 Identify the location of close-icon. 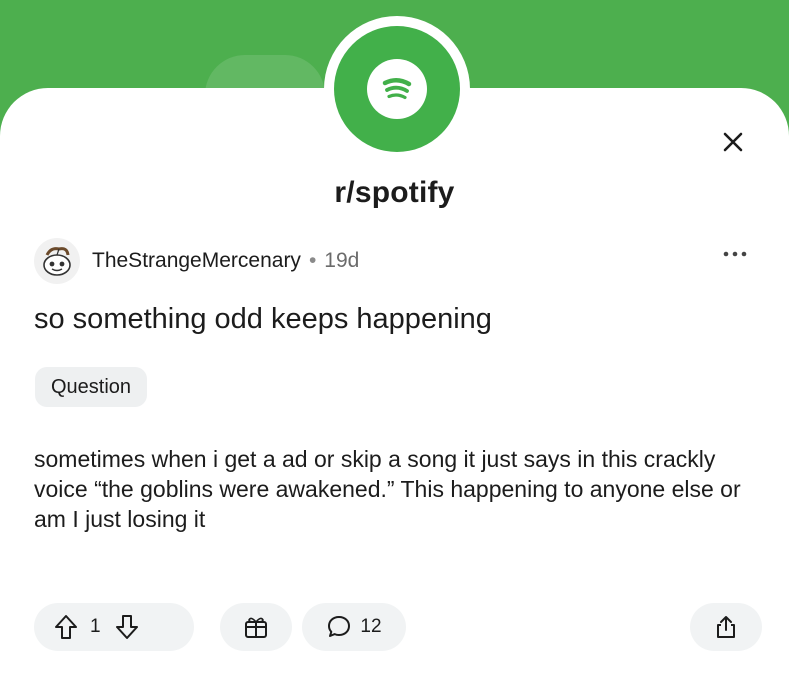
(733, 142).